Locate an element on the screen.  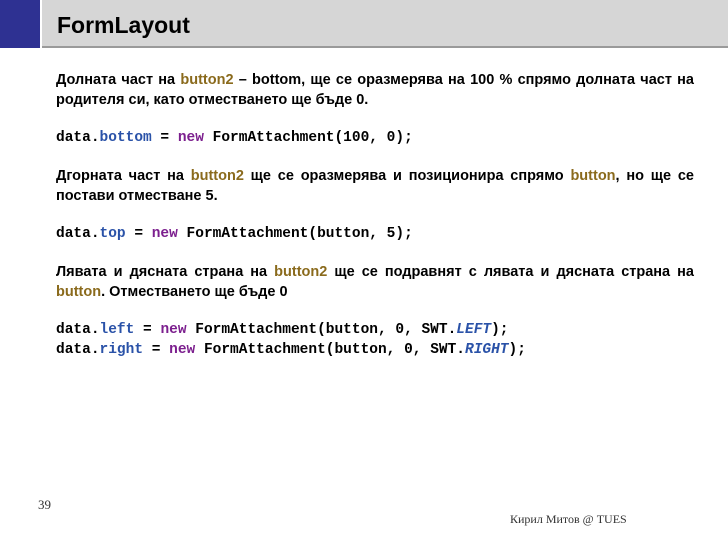
code-expression: FormAttachment(100, 0); is located at coordinates (308, 138).